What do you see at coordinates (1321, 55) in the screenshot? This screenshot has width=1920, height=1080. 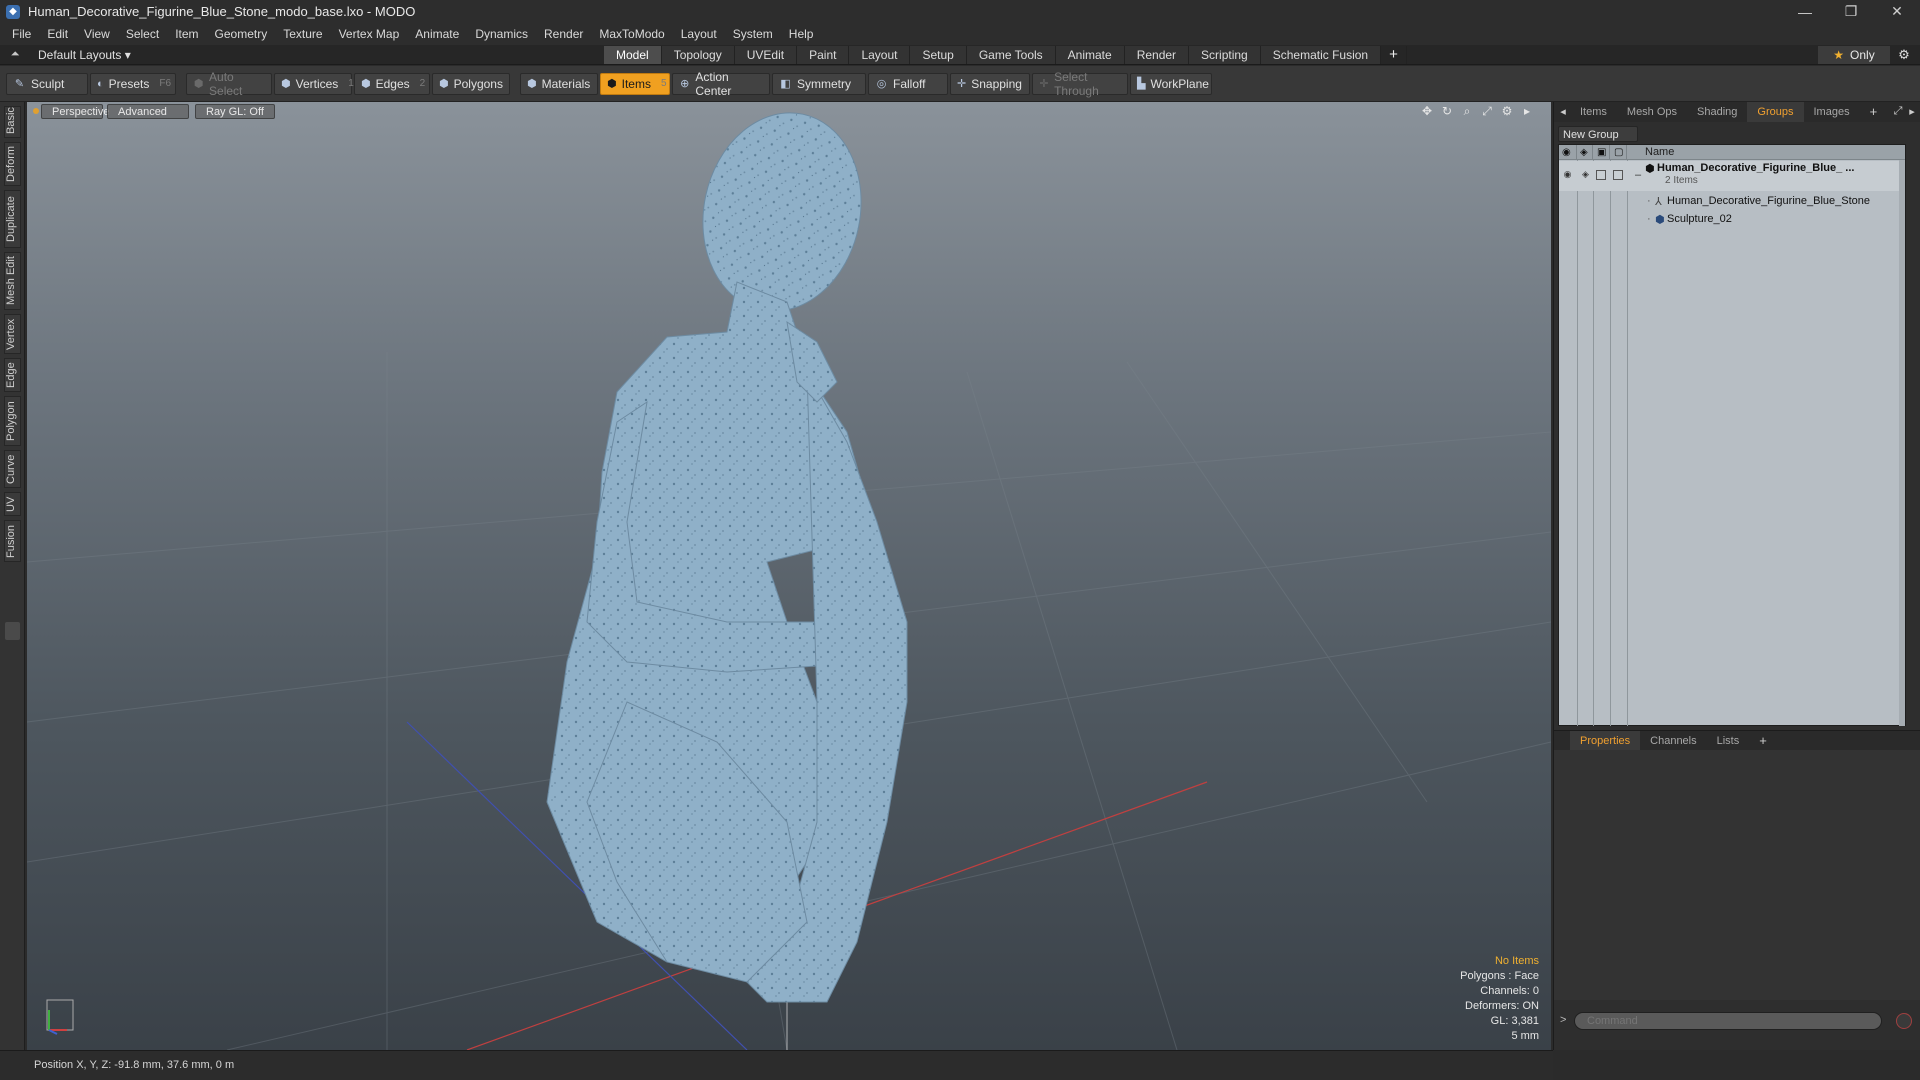 I see `layout-tab-schematic-fusion: Schematic Fusion` at bounding box center [1321, 55].